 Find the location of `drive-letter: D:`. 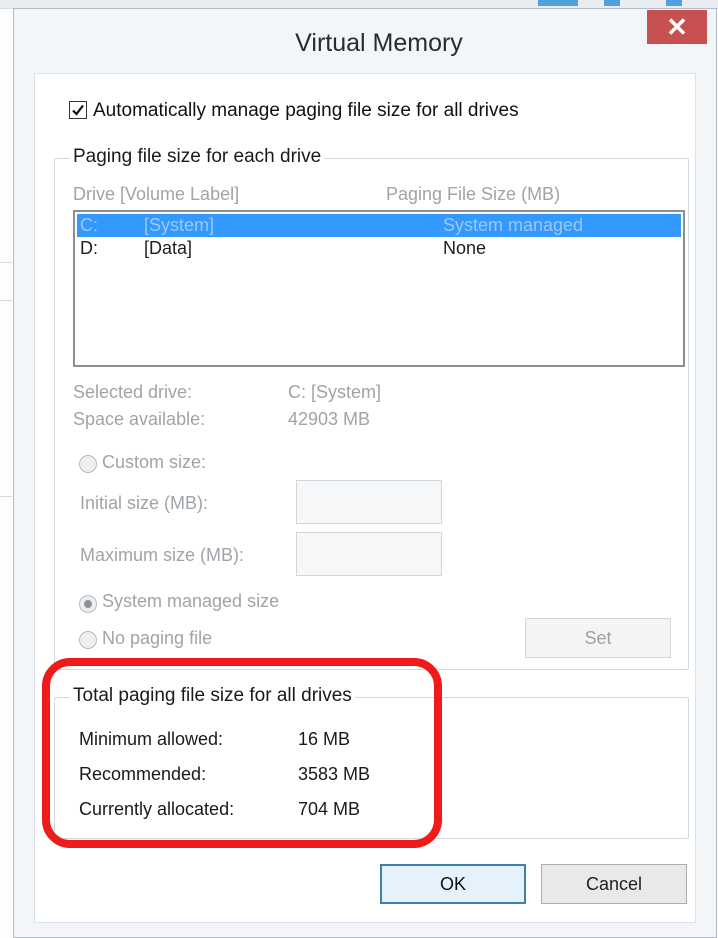

drive-letter: D: is located at coordinates (89, 248).